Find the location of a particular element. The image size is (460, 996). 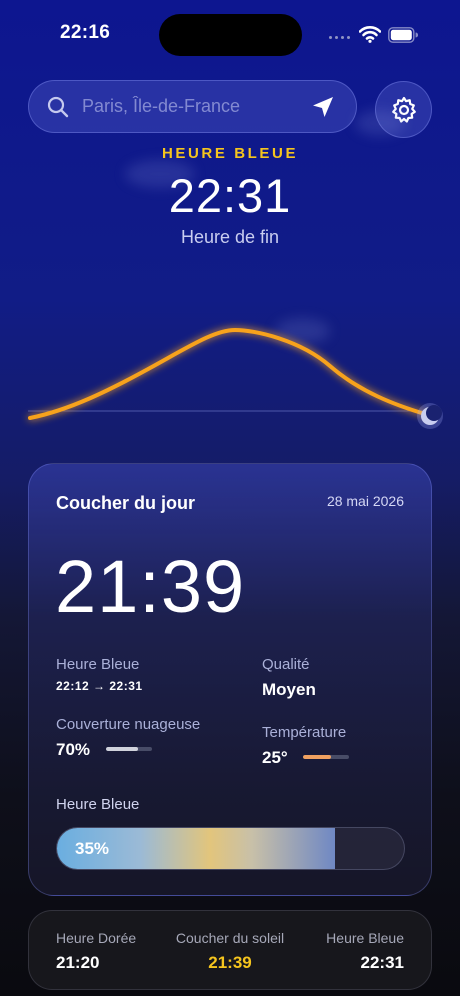

status-time: 22:16 is located at coordinates (85, 32).